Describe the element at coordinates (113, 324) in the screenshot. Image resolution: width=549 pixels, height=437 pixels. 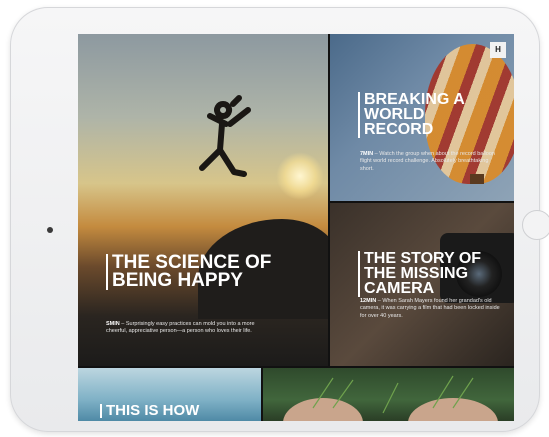
I see `reading-time: SMIN` at that location.